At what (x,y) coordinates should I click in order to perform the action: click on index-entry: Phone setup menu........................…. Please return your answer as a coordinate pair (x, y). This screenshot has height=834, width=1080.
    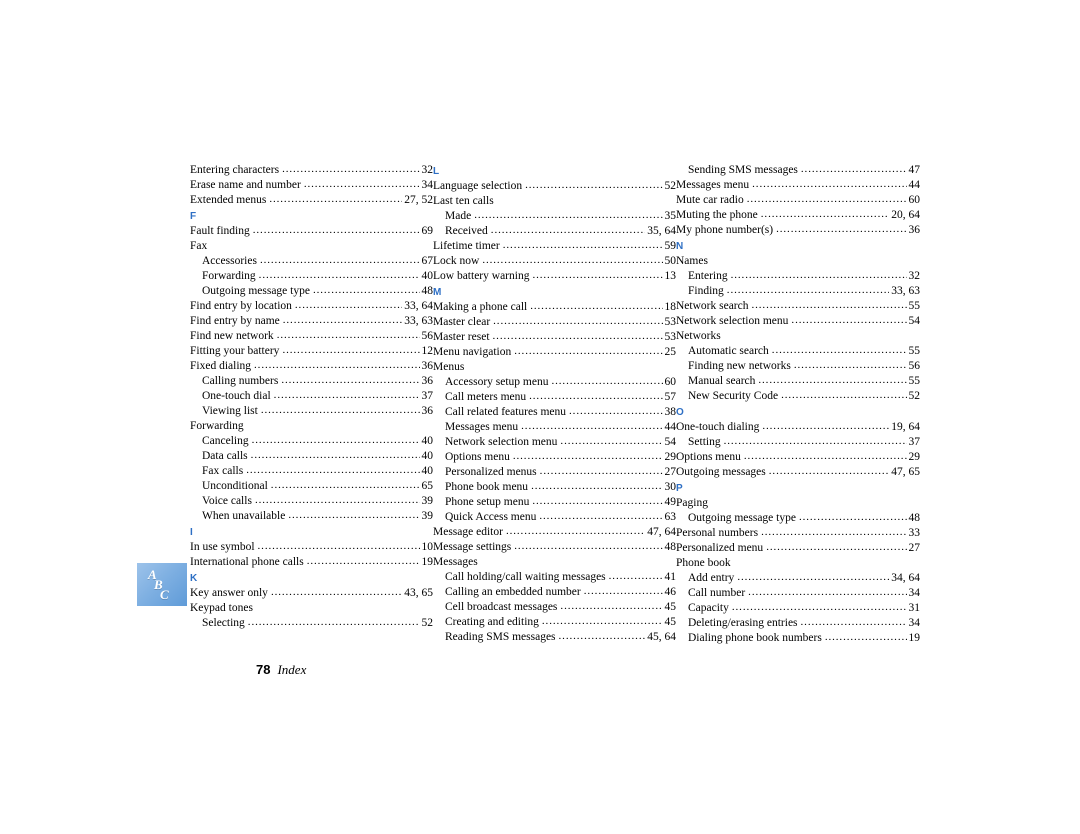
    Looking at the image, I should click on (554, 502).